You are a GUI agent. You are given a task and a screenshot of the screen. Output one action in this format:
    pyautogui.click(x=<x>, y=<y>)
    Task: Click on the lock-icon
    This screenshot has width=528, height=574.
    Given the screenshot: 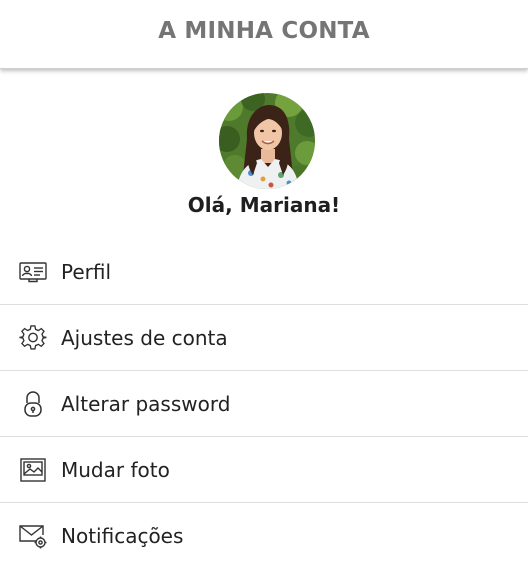 What is the action you would take?
    pyautogui.click(x=33, y=404)
    